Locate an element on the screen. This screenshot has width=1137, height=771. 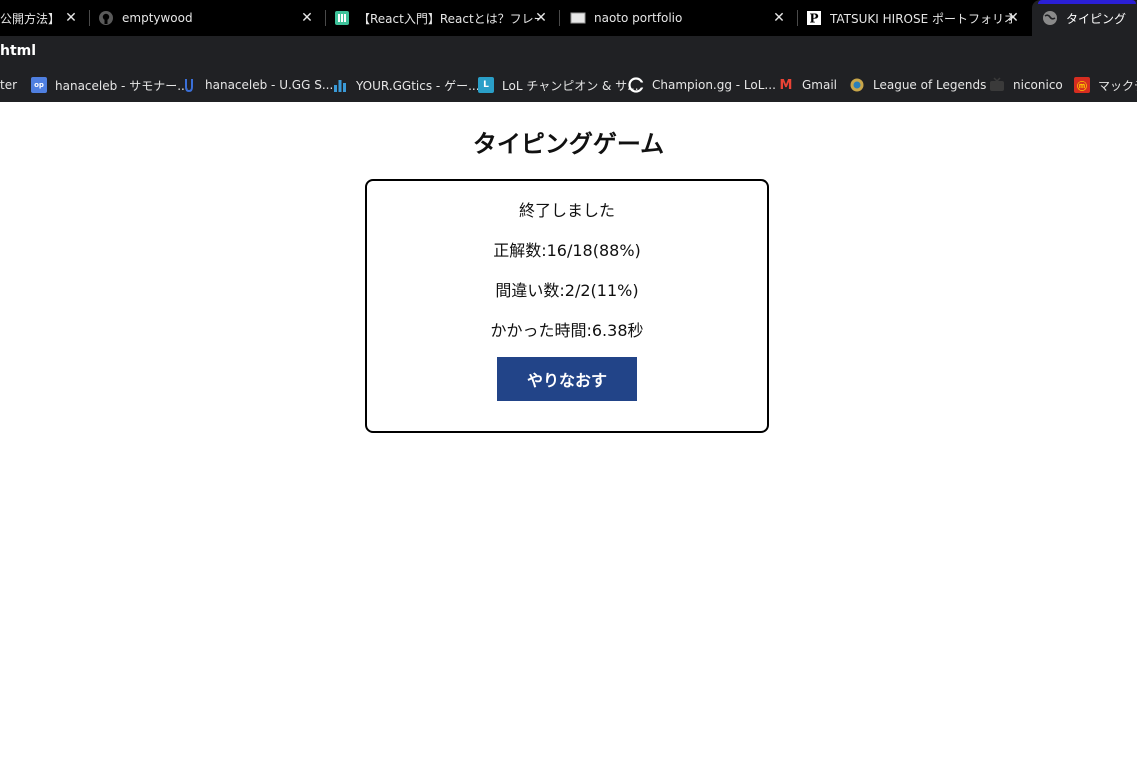
tab-title: TATSUKI HIROSE ポートフォリオ is located at coordinates (923, 18).